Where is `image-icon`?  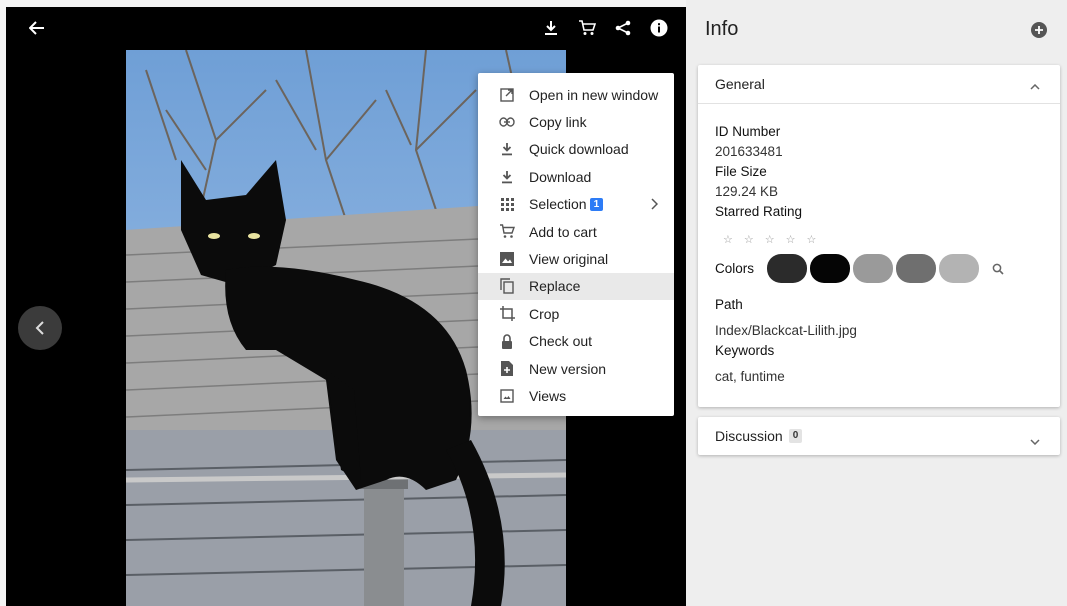 image-icon is located at coordinates (507, 259).